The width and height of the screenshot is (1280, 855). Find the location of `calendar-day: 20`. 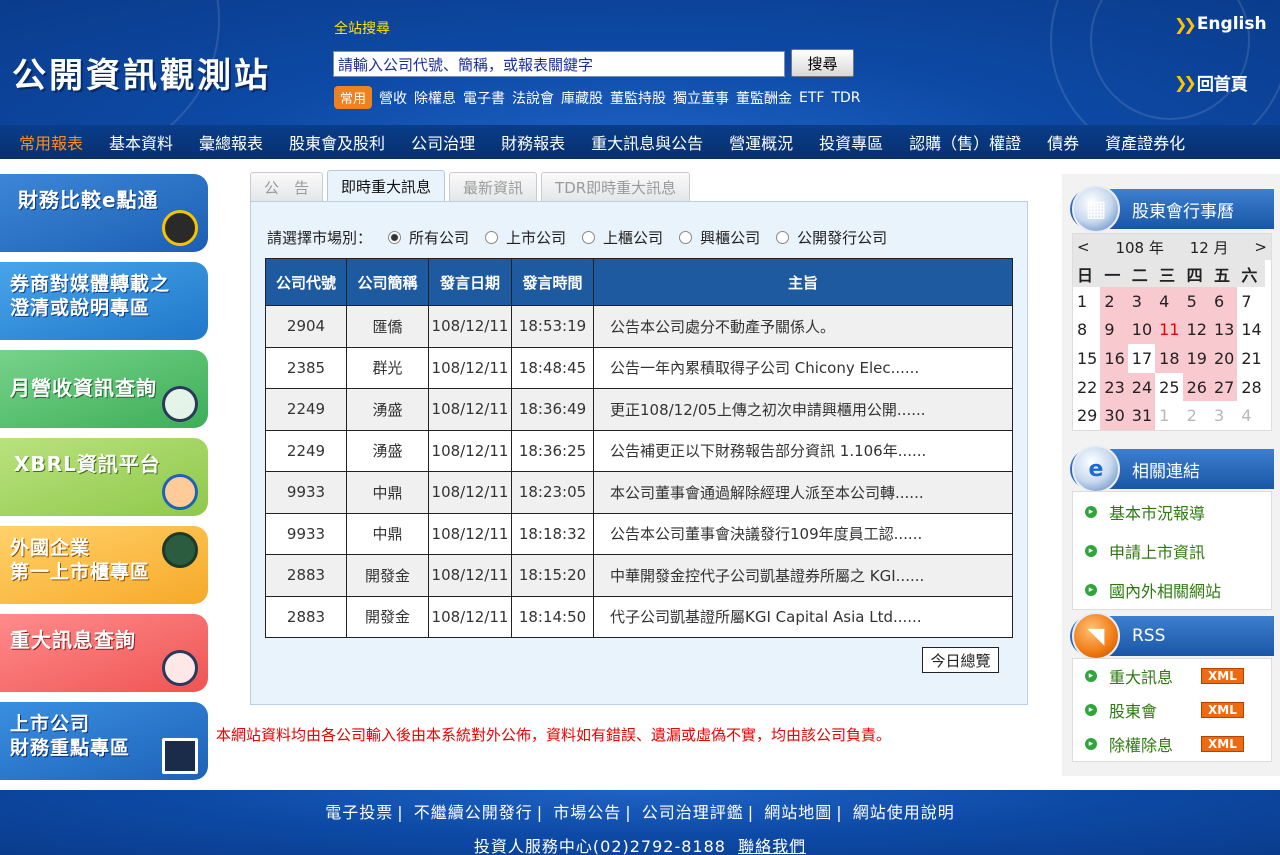

calendar-day: 20 is located at coordinates (1223, 358).